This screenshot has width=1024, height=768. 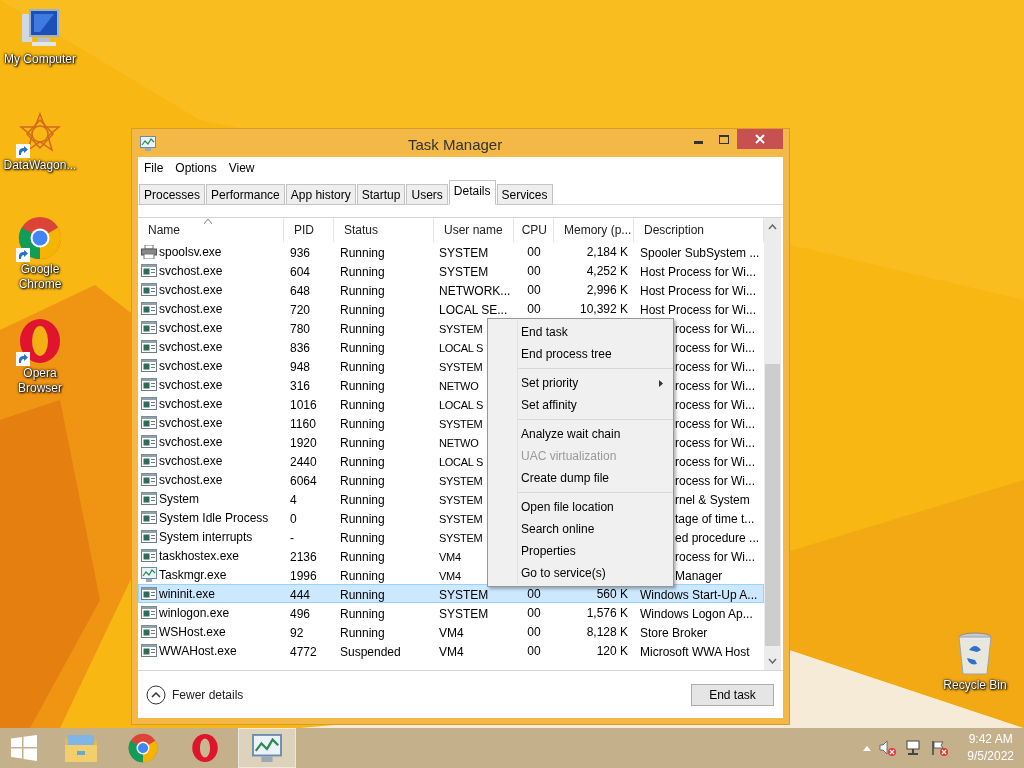 What do you see at coordinates (361, 230) in the screenshot?
I see `column-header: Status` at bounding box center [361, 230].